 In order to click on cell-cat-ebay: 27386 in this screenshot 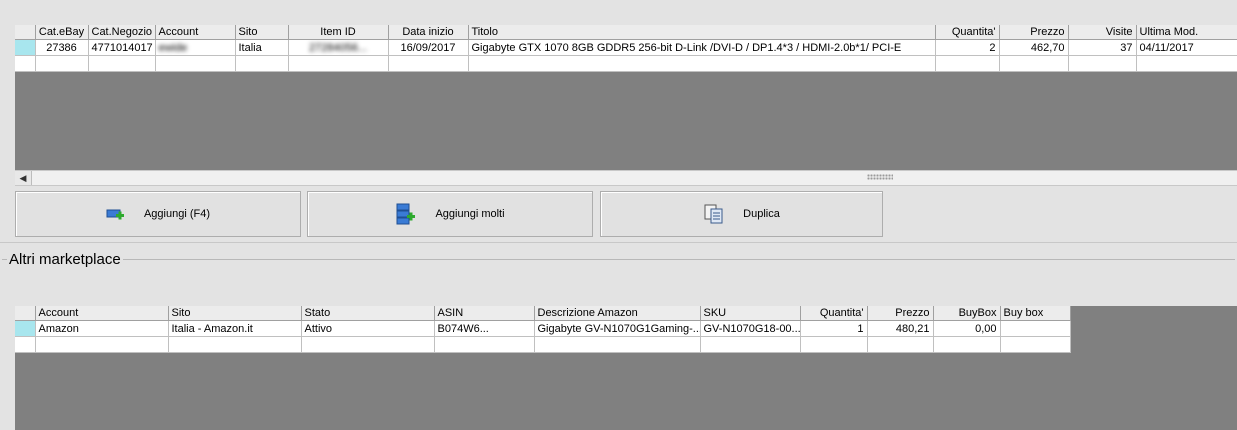, I will do `click(62, 47)`.